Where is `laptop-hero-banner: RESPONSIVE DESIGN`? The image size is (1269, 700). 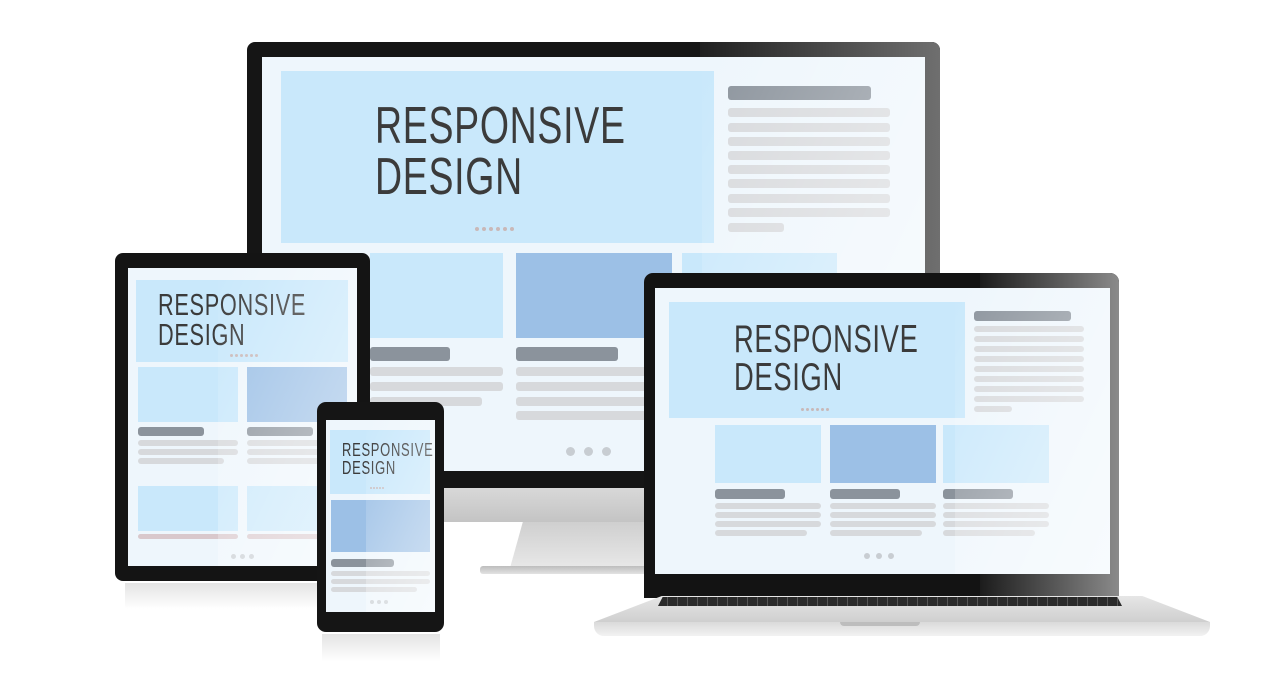
laptop-hero-banner: RESPONSIVE DESIGN is located at coordinates (817, 360).